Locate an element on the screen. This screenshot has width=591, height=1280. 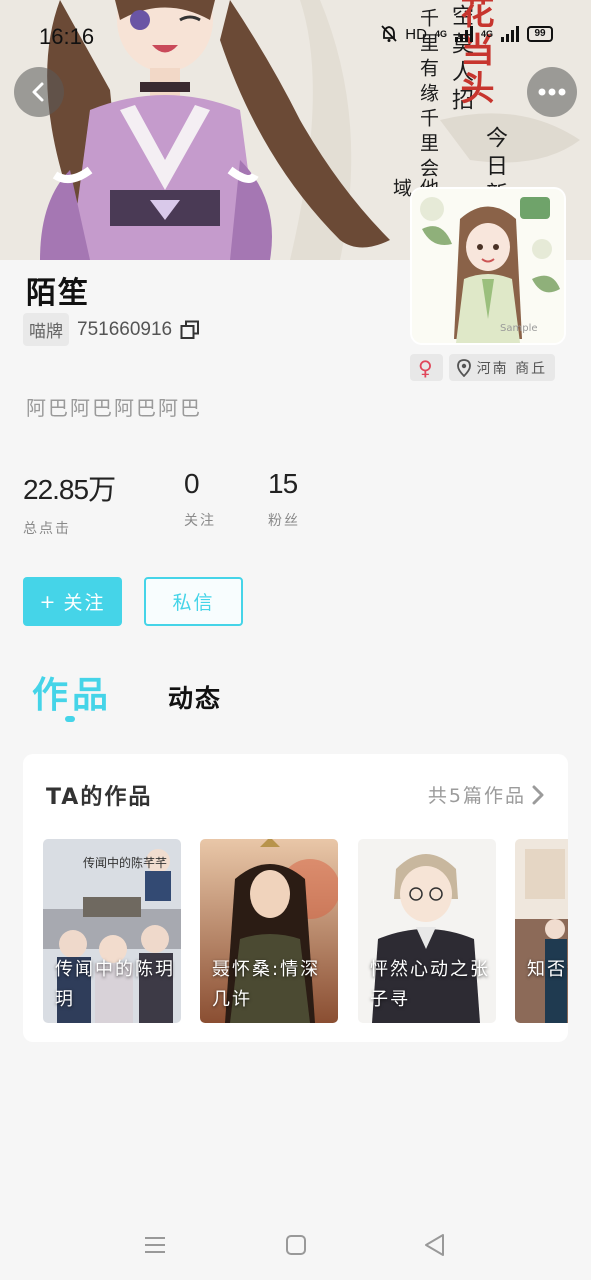
work-item: 怦然心动之张子寻 is located at coordinates (427, 931).